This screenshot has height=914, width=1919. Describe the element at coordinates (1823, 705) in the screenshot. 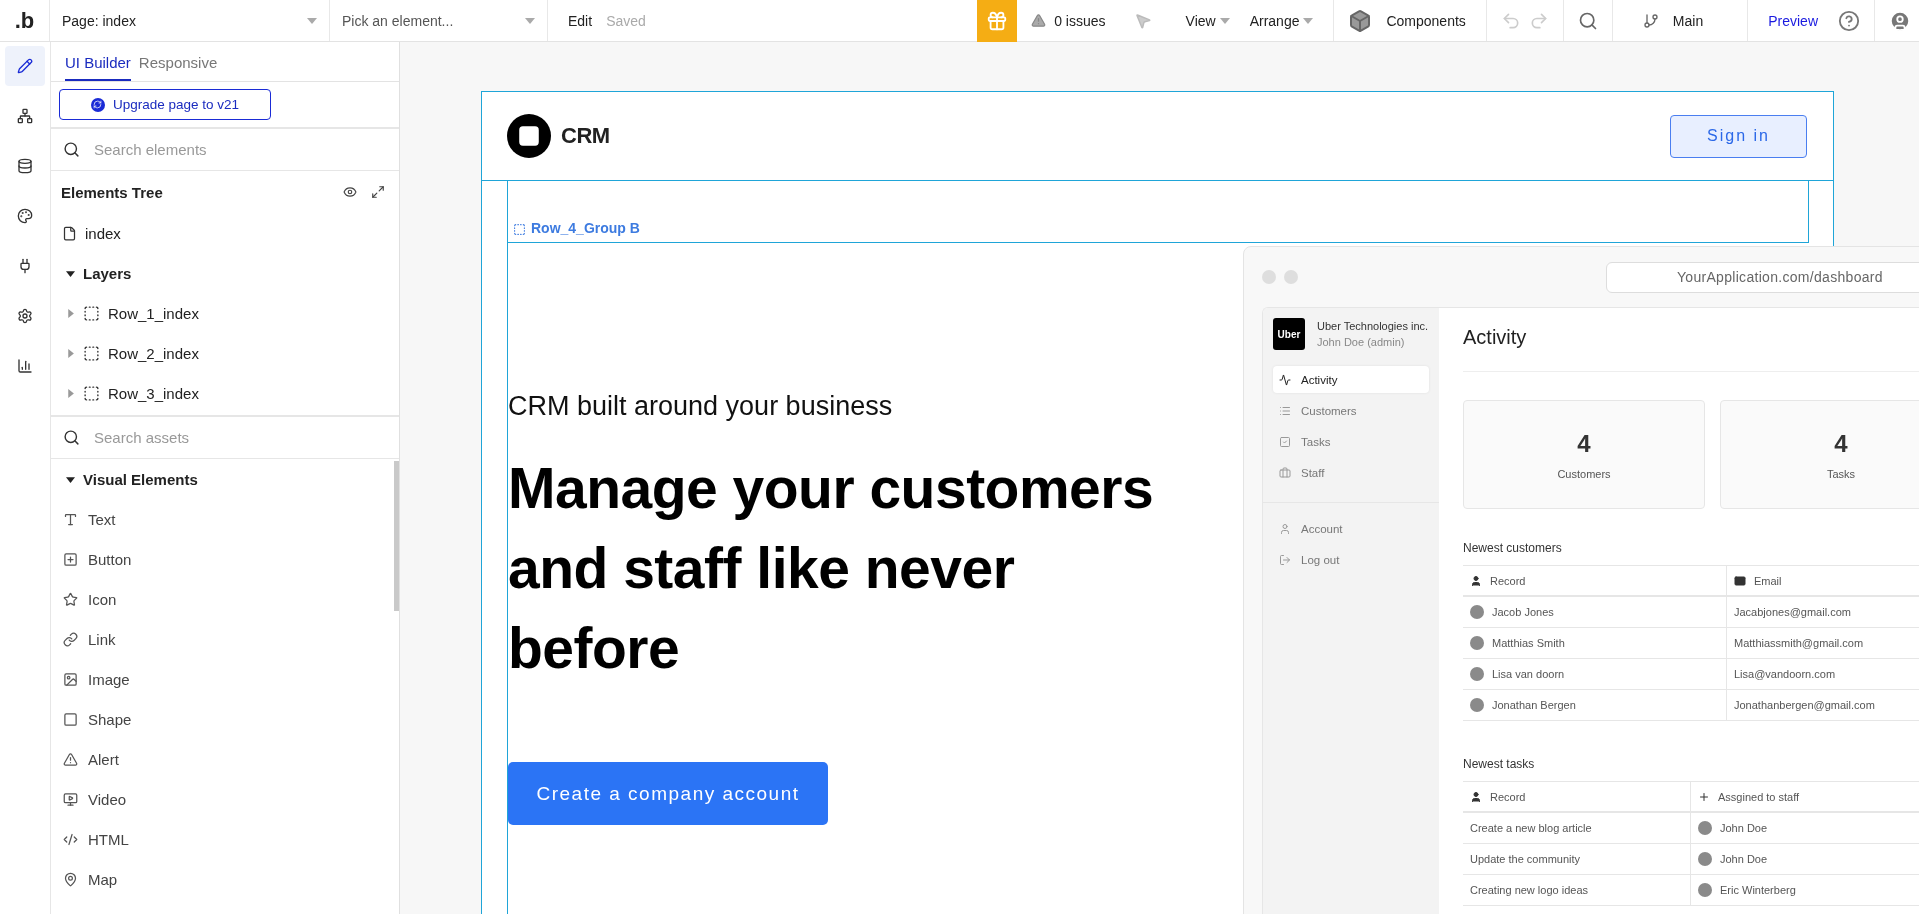

I see `table-cell: Jonathanbergen@gmail.com` at that location.